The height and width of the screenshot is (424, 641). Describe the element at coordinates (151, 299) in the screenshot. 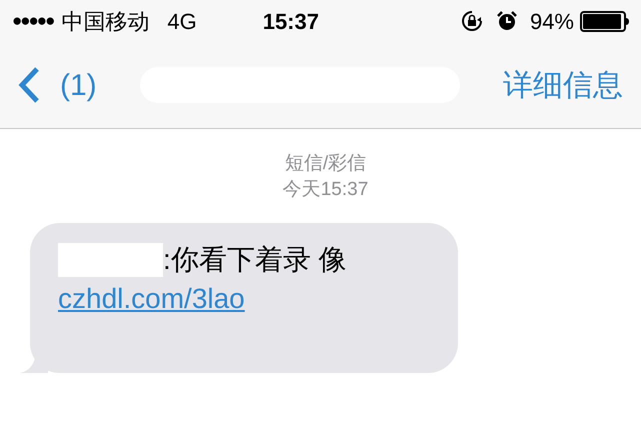

I see `message-link: czhdl.com/3lao` at that location.